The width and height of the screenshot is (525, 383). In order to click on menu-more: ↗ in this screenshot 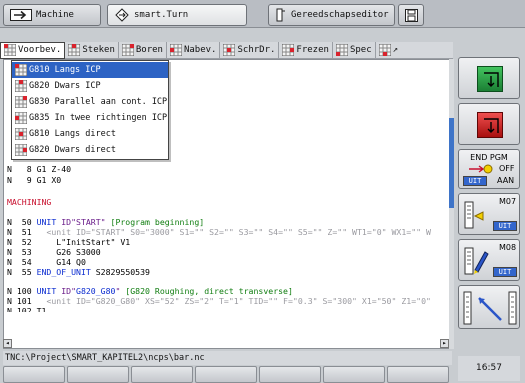, I will do `click(388, 50)`.